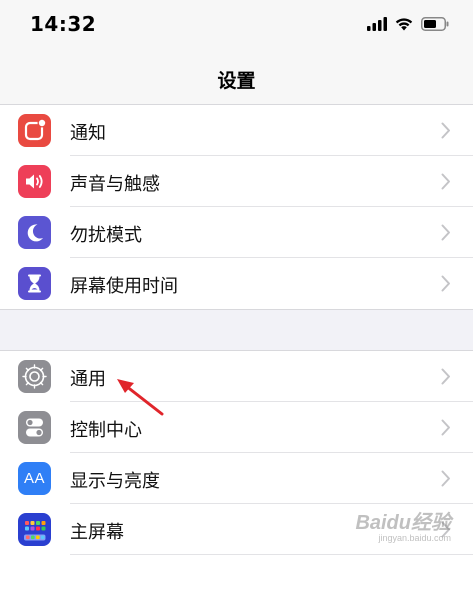 The image size is (473, 606). What do you see at coordinates (435, 25) in the screenshot?
I see `battery-icon` at bounding box center [435, 25].